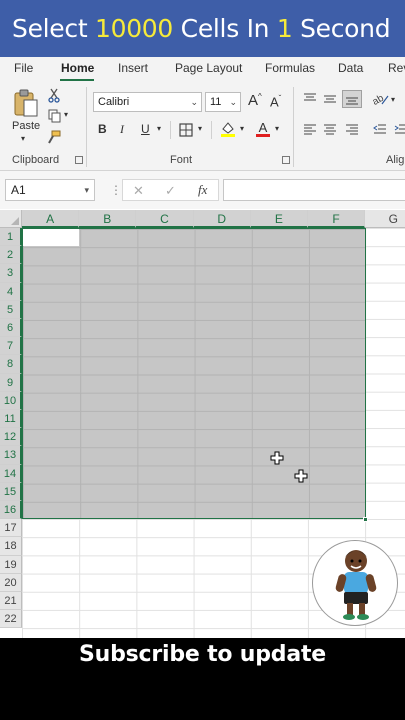 The width and height of the screenshot is (405, 720). What do you see at coordinates (11, 382) in the screenshot?
I see `row-header-9: 9` at bounding box center [11, 382].